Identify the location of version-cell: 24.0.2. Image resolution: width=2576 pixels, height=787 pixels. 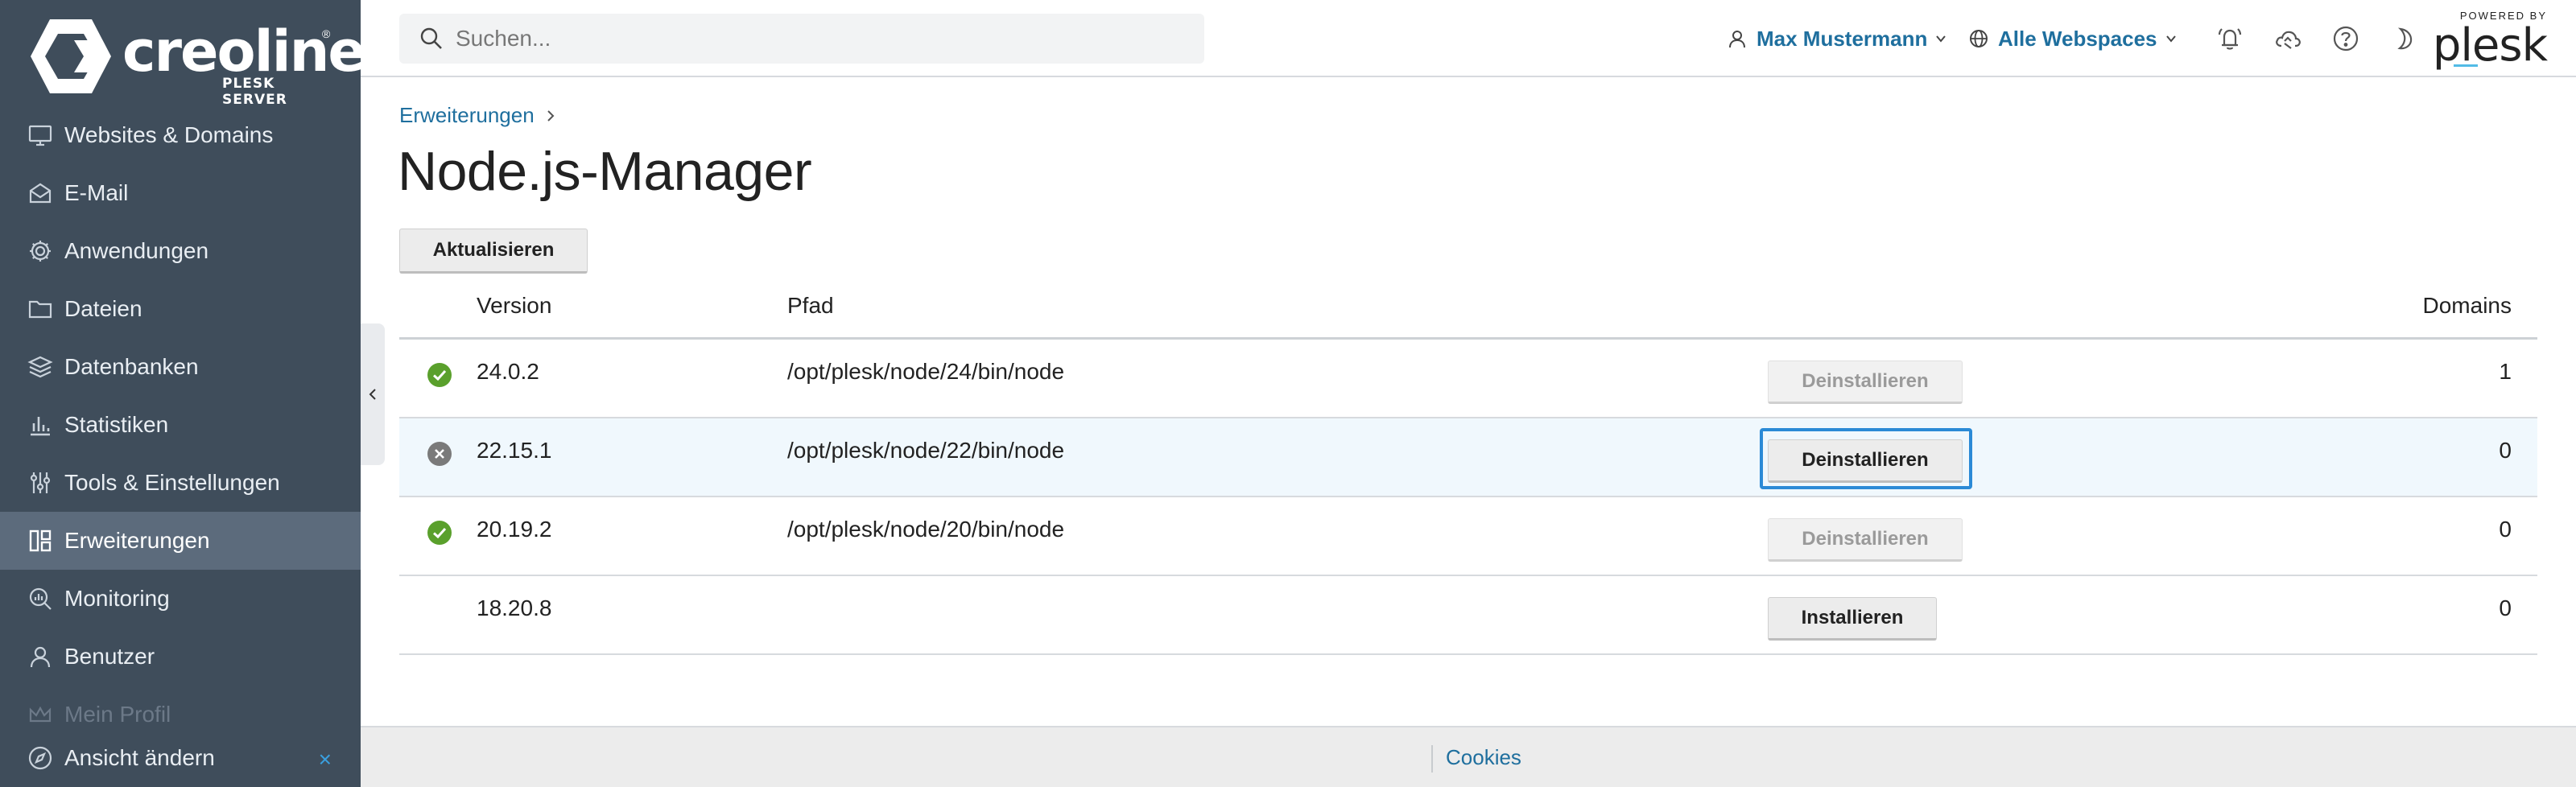
(508, 372).